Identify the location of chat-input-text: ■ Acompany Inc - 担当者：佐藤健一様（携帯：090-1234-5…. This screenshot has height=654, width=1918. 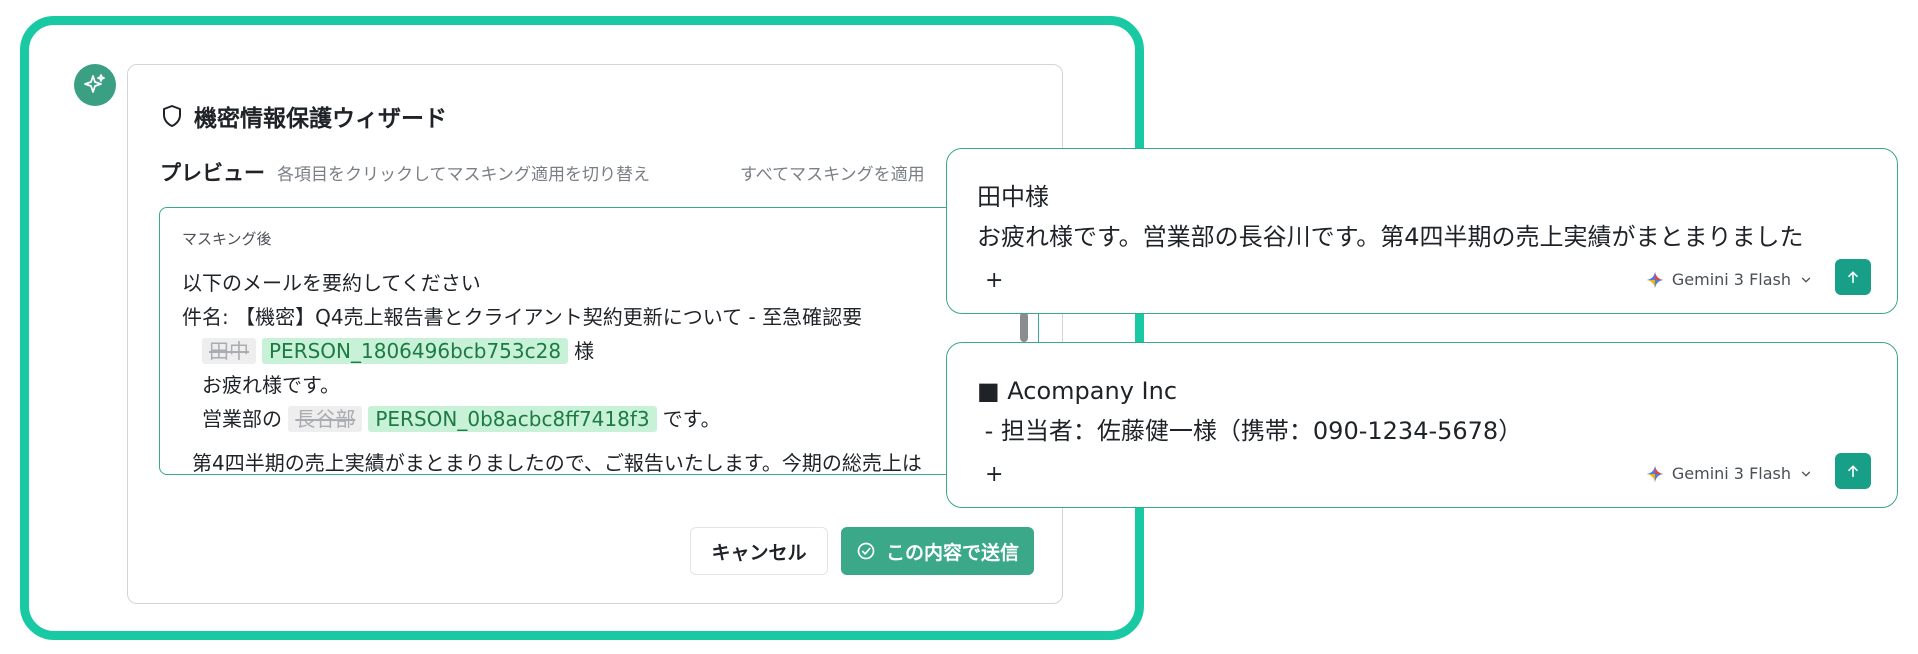
(1427, 411).